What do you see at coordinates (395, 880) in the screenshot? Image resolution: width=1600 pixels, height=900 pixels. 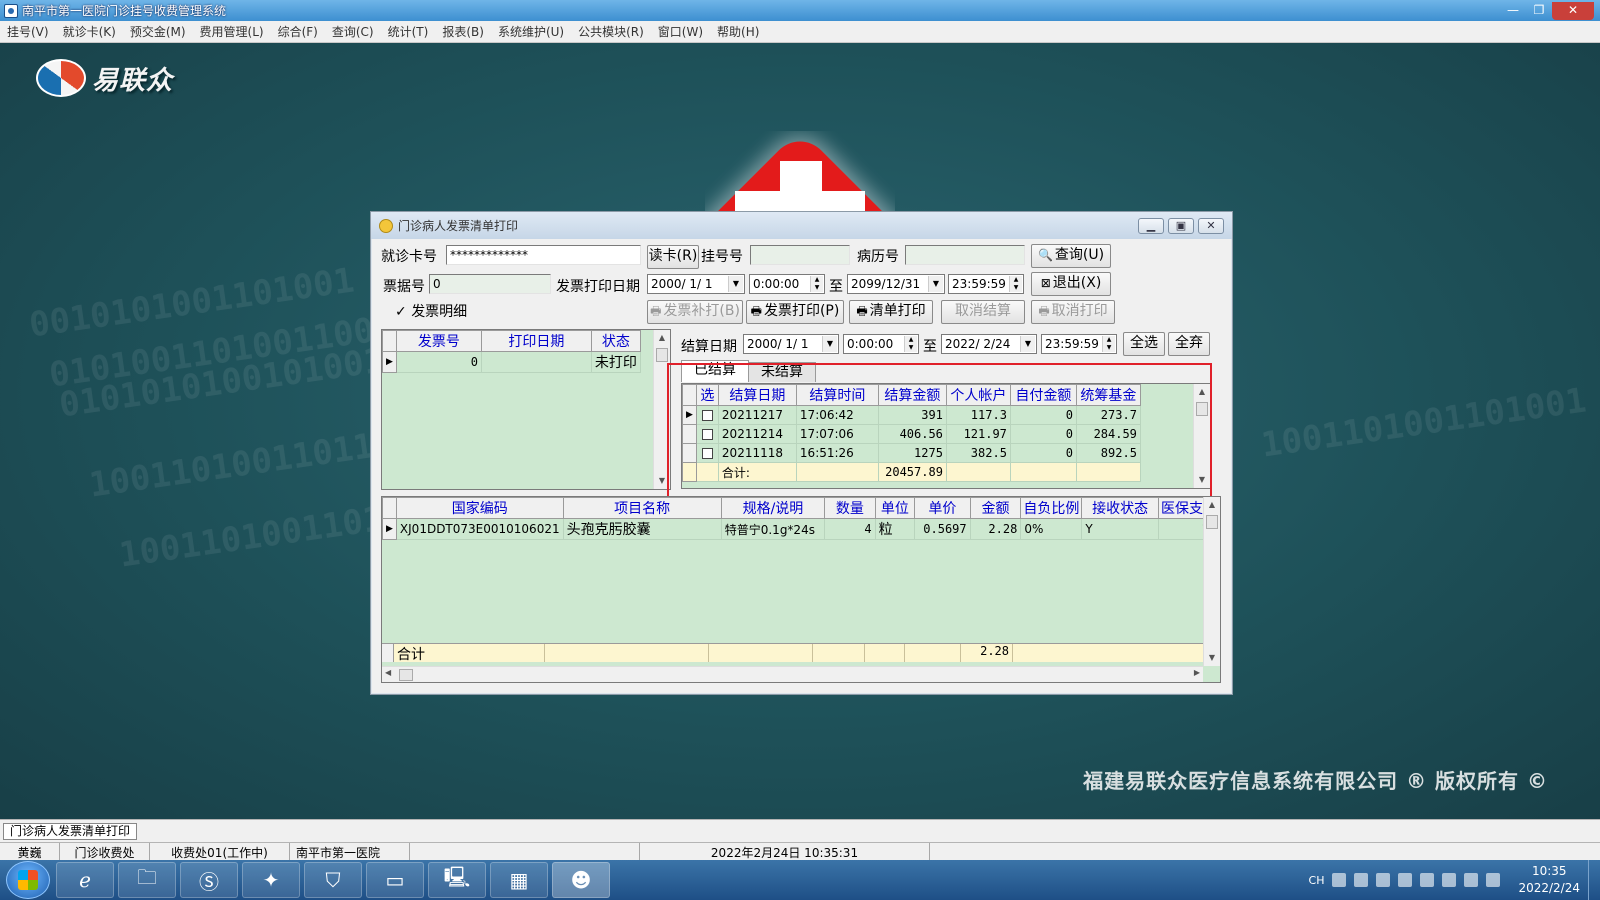 I see `notepad-app-icon: ▭` at bounding box center [395, 880].